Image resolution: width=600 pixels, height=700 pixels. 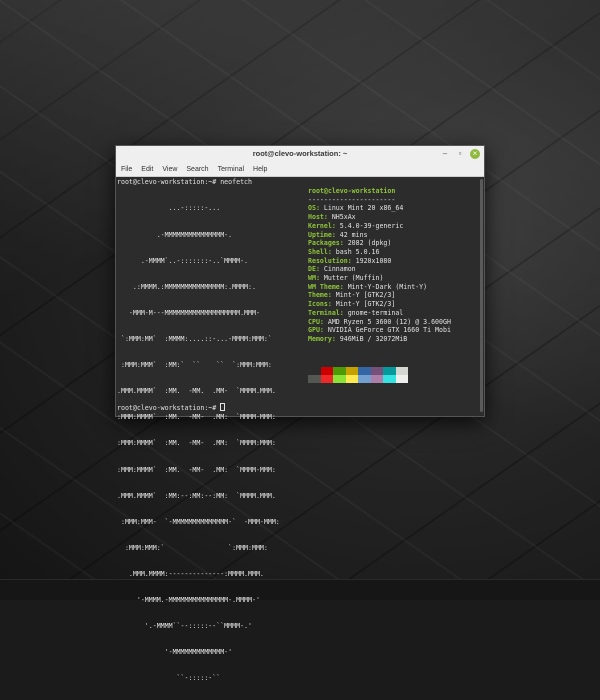 What do you see at coordinates (175, 652) in the screenshot?
I see `ascii-line: '-MMMMMMMMMMMMM-'` at bounding box center [175, 652].